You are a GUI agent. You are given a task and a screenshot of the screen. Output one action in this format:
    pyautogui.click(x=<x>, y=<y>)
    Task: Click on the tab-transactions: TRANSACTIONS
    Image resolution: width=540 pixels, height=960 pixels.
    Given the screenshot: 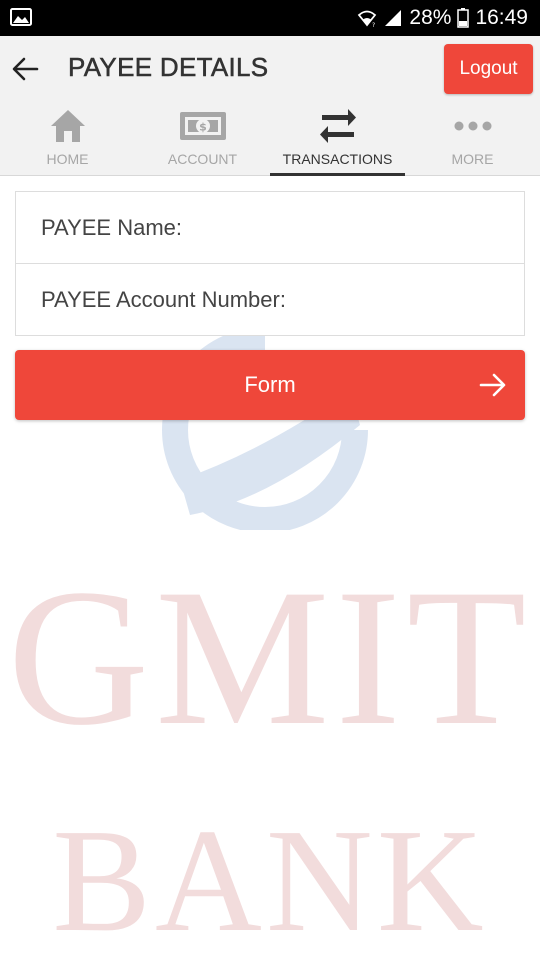 What is the action you would take?
    pyautogui.click(x=337, y=139)
    